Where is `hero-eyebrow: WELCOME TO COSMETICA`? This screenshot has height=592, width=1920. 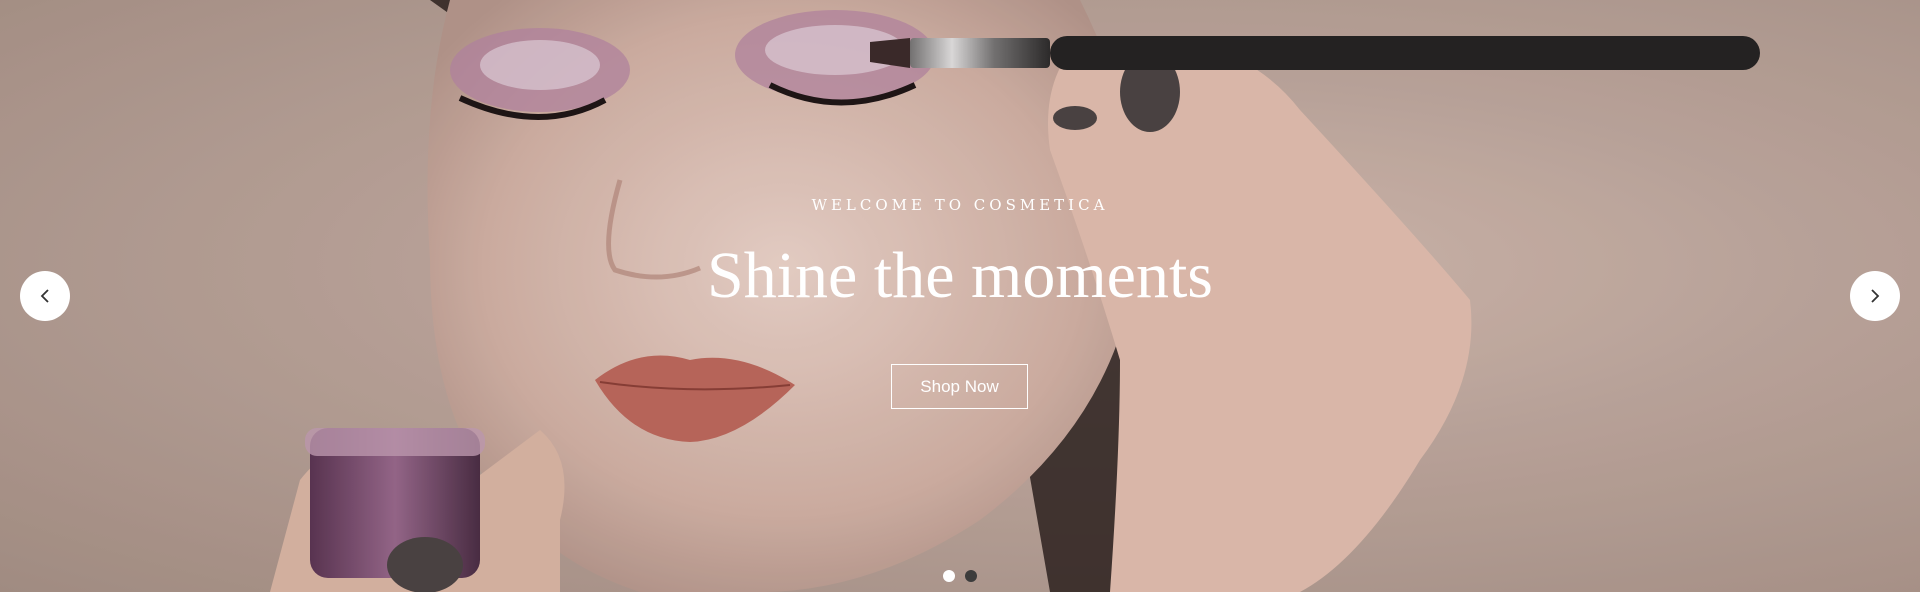
hero-eyebrow: WELCOME TO COSMETICA is located at coordinates (960, 205).